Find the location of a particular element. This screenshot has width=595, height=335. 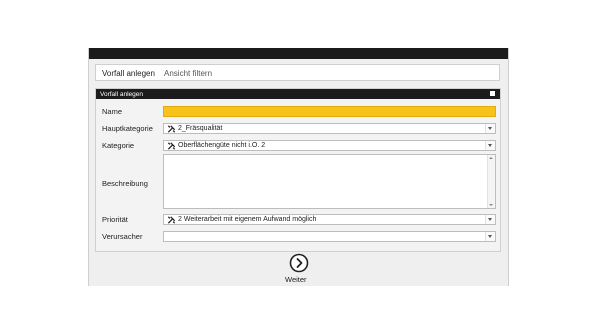

prioritaet-label: Priorität is located at coordinates (115, 219).